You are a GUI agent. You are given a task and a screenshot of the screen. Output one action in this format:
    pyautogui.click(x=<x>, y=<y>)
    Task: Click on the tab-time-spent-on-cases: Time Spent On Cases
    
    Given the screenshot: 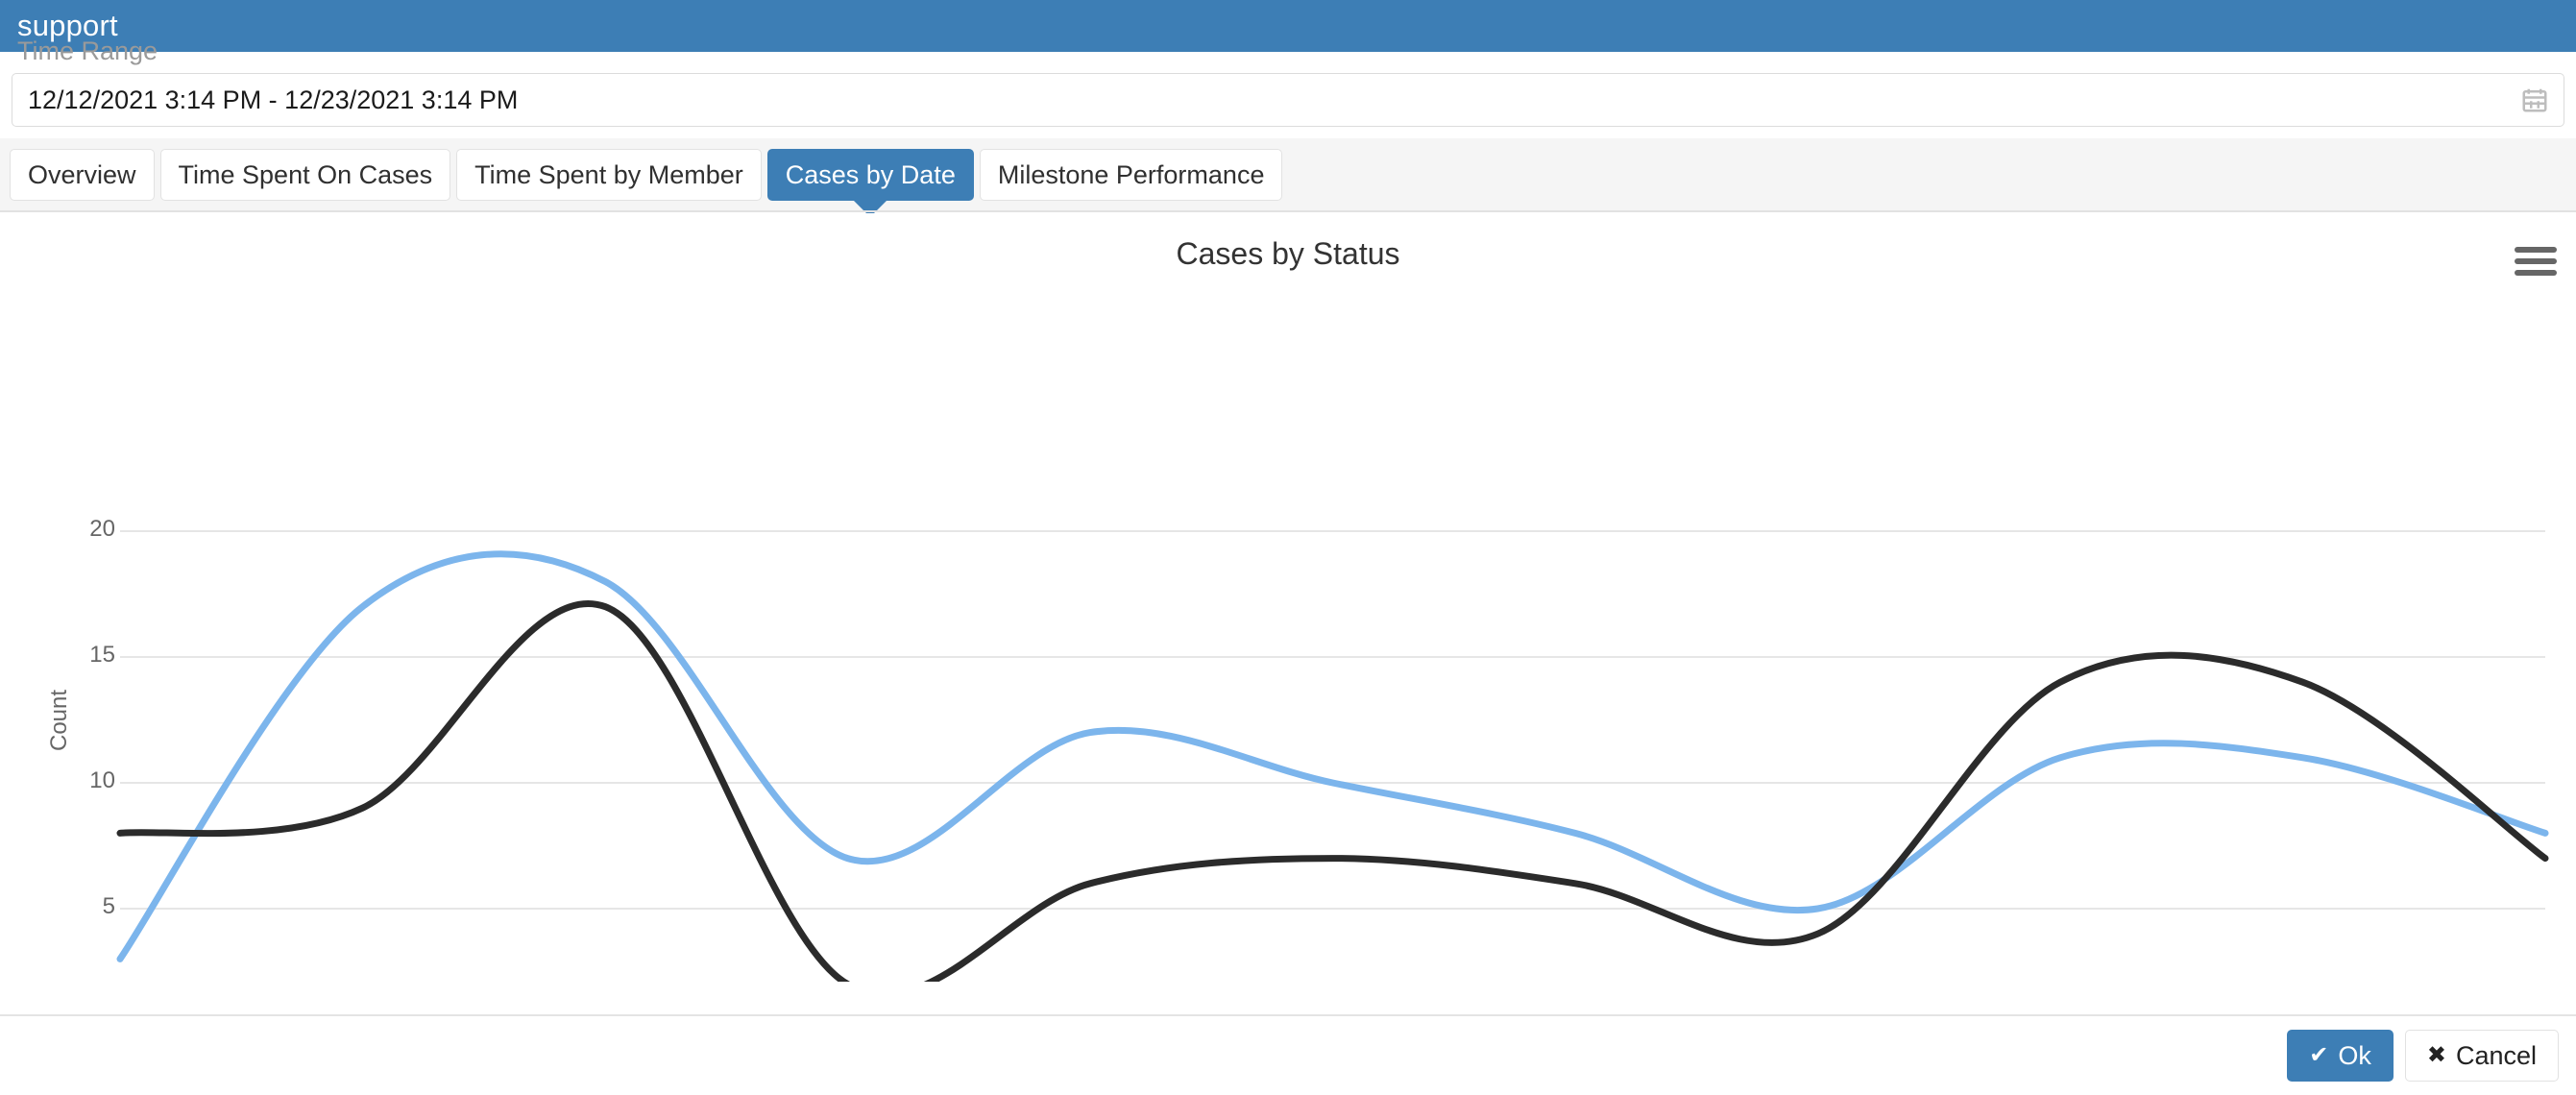 What is the action you would take?
    pyautogui.click(x=305, y=175)
    